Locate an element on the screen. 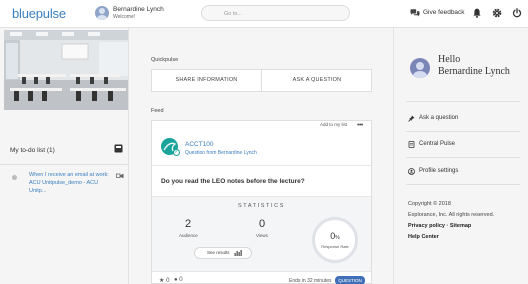  user-circle-icon is located at coordinates (411, 171).